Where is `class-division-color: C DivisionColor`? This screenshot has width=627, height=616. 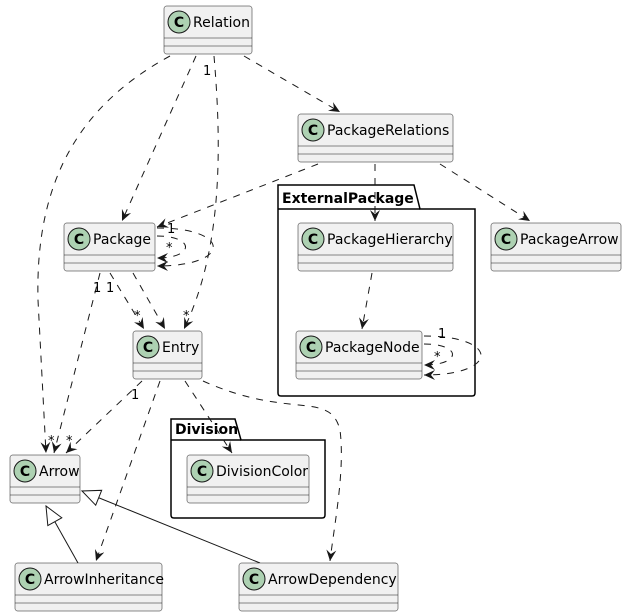 class-division-color: C DivisionColor is located at coordinates (248, 479).